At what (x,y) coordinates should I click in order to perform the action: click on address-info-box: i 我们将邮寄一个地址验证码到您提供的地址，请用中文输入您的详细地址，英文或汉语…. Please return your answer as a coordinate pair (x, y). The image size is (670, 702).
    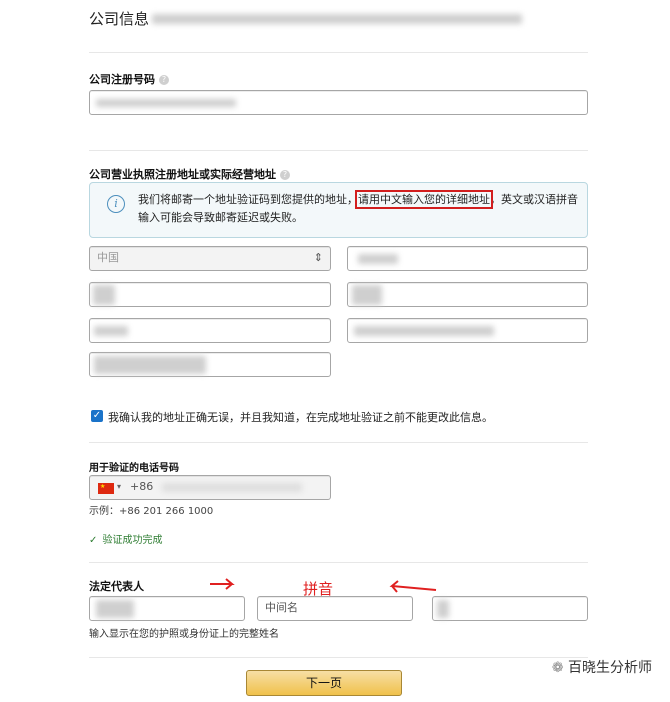
    Looking at the image, I should click on (338, 210).